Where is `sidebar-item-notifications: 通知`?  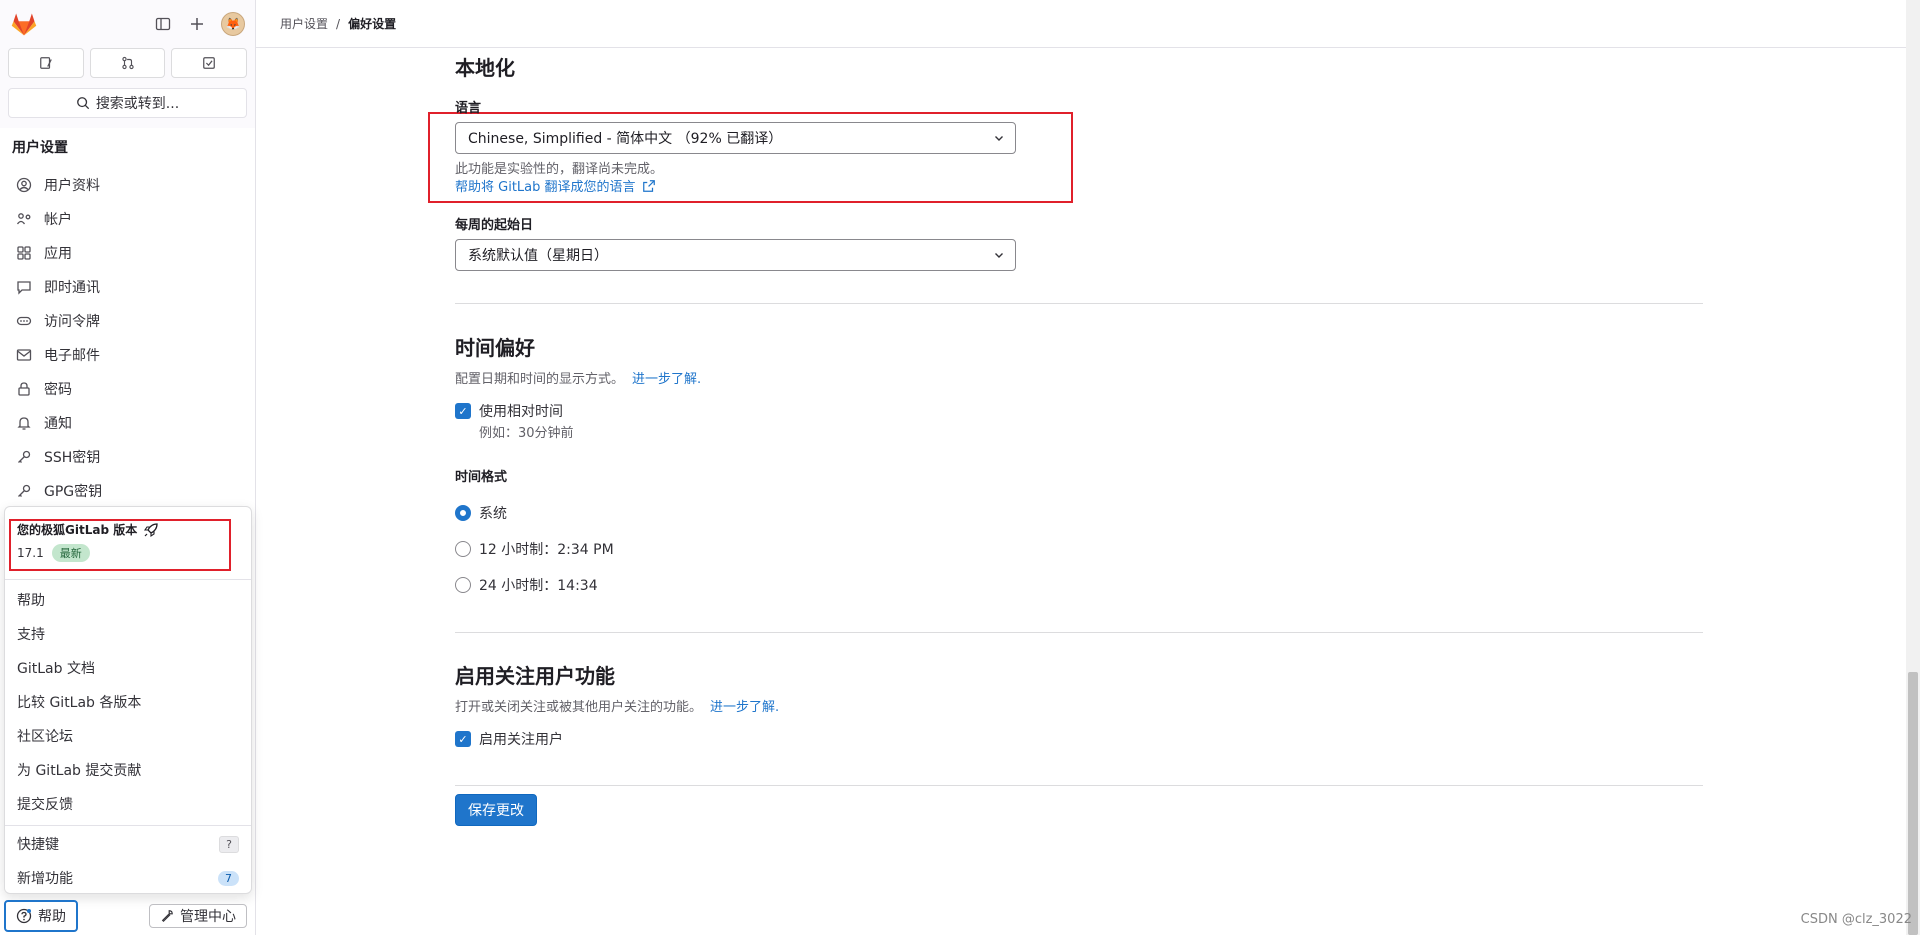 sidebar-item-notifications: 通知 is located at coordinates (127, 423).